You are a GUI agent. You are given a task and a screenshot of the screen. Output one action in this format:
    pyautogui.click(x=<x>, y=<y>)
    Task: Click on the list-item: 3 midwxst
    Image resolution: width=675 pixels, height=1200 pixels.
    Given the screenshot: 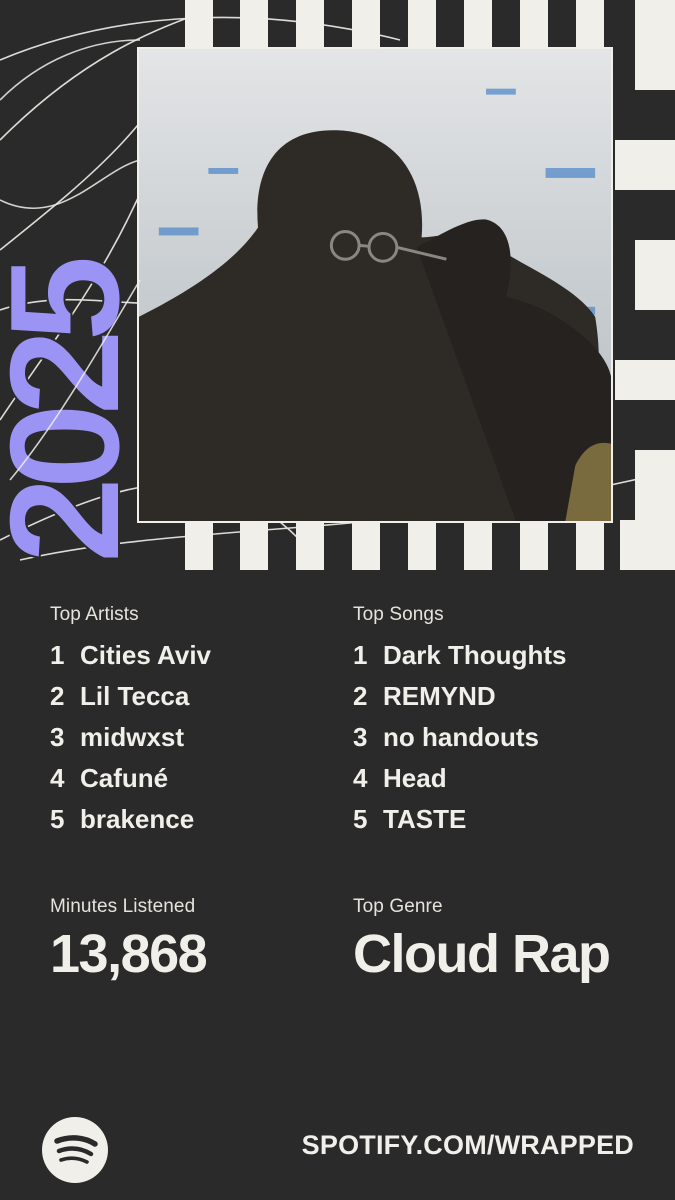 What is the action you would take?
    pyautogui.click(x=200, y=742)
    